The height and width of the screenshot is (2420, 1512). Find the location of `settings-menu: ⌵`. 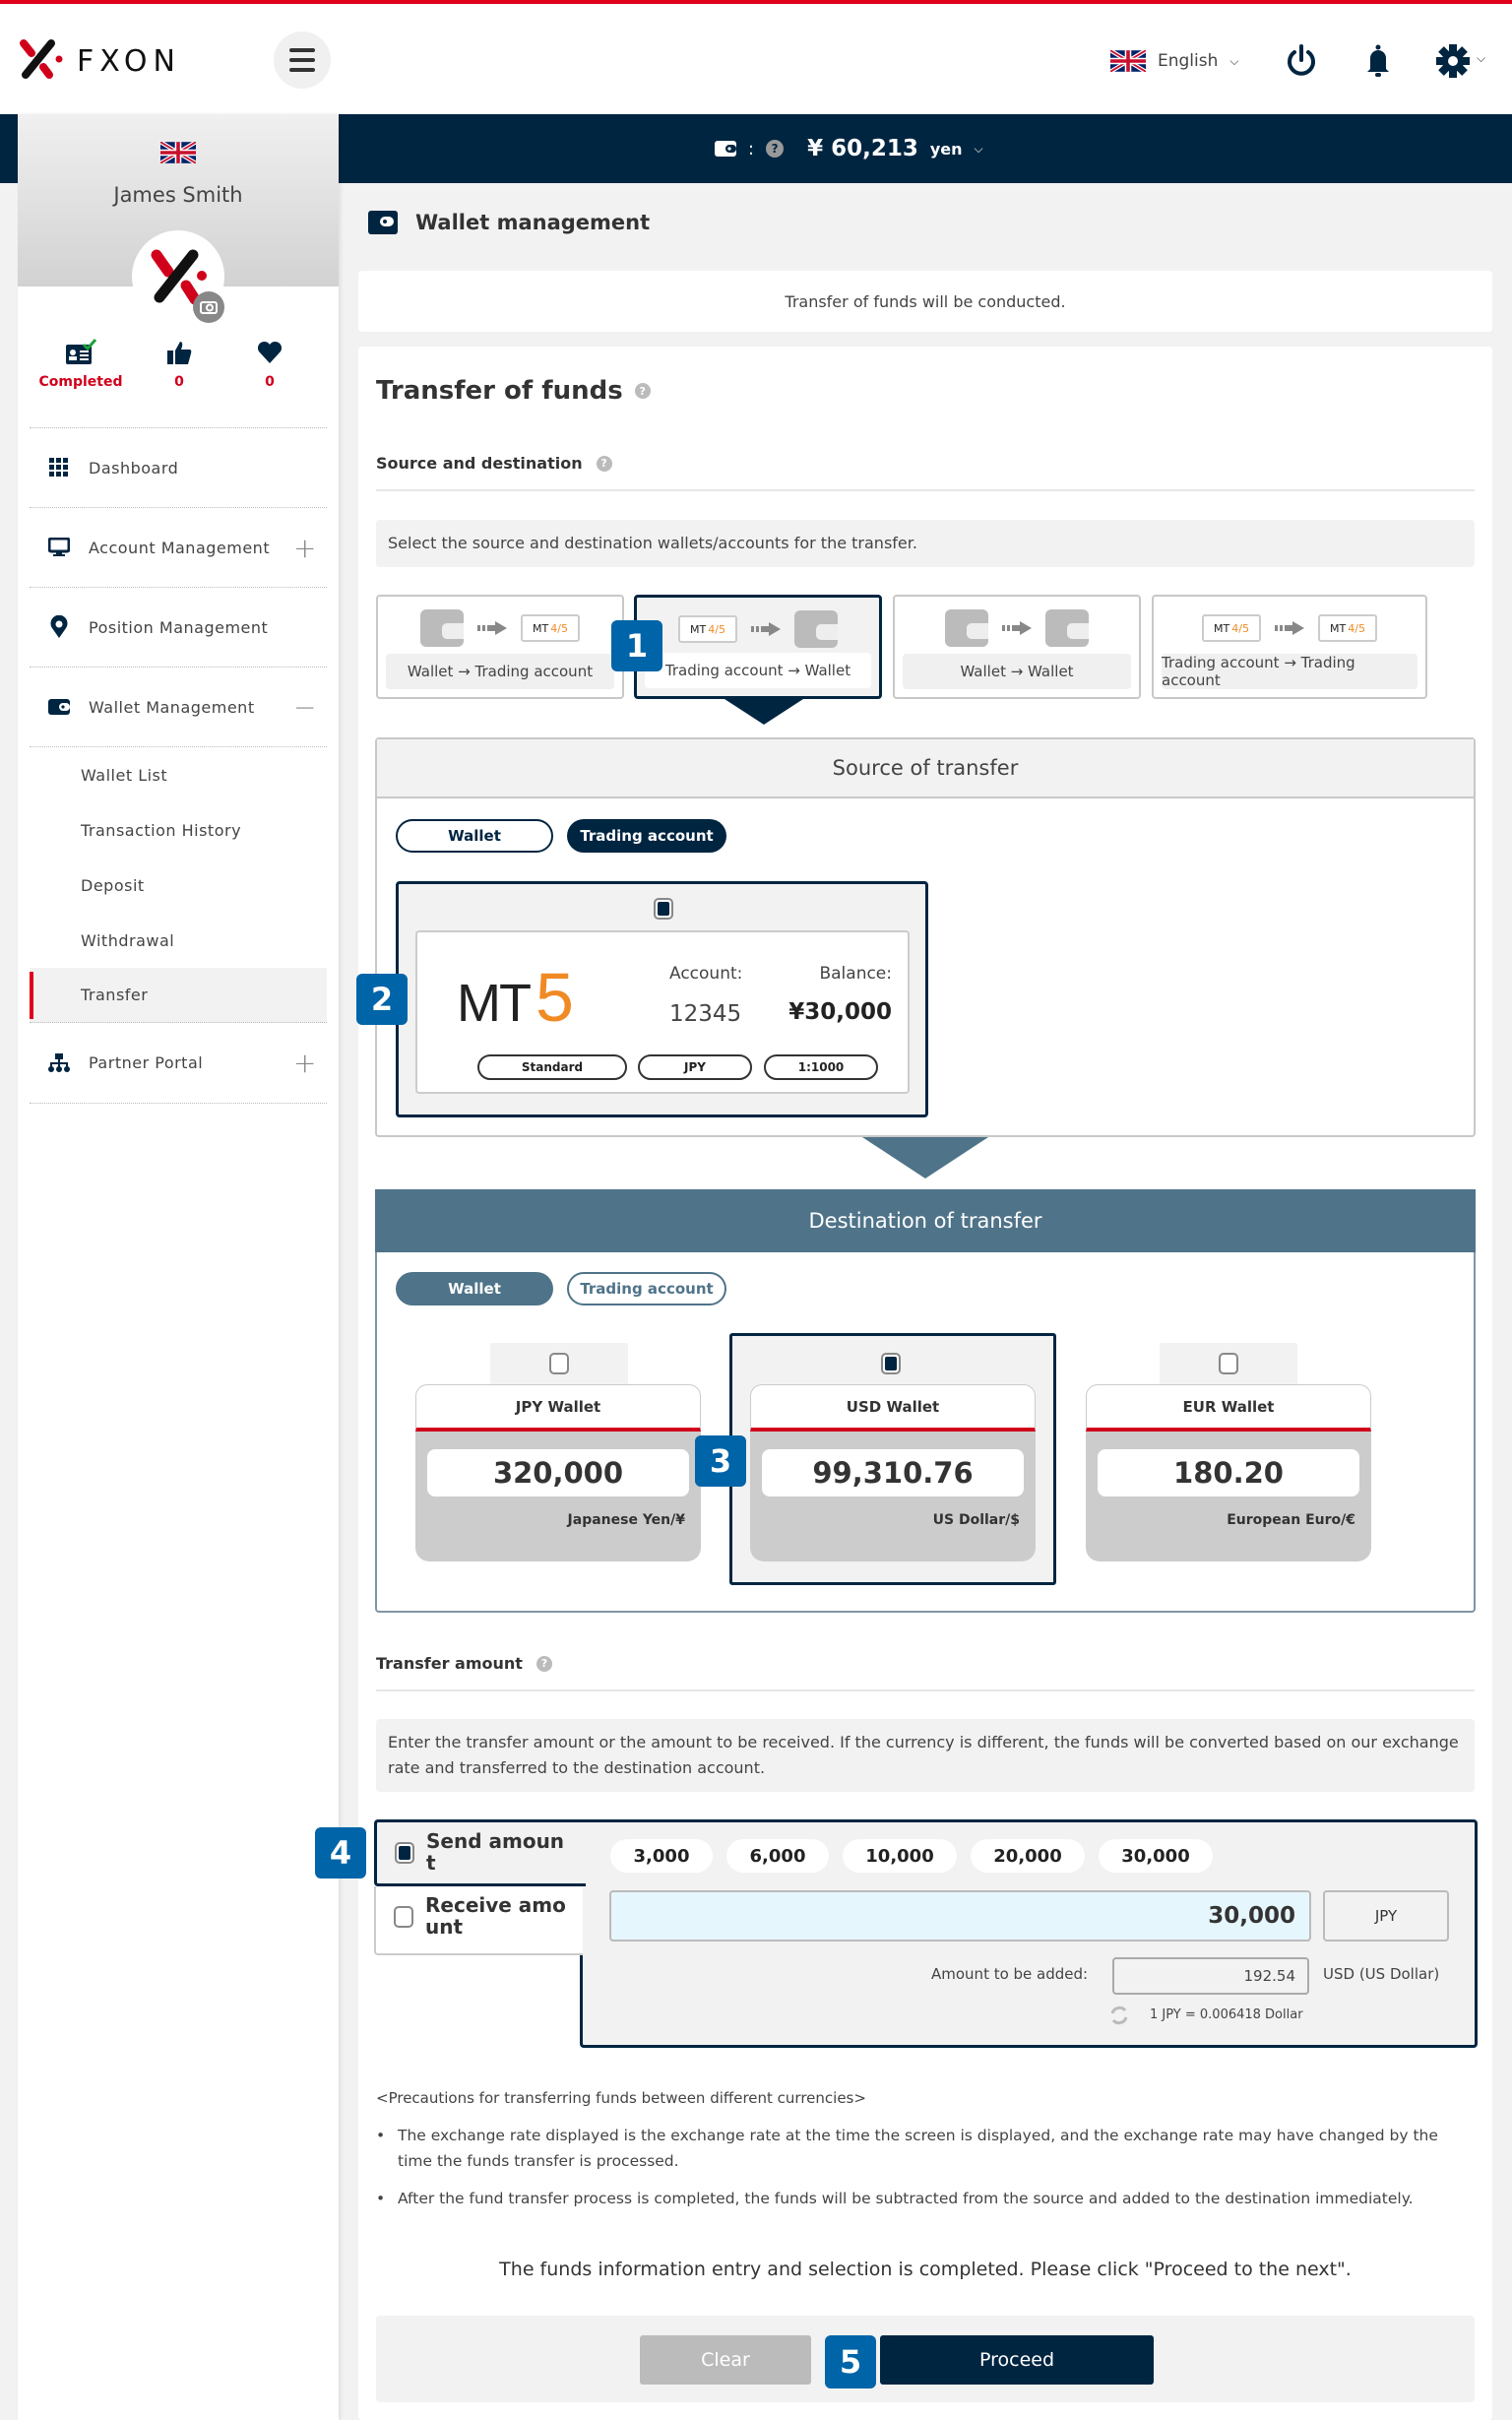

settings-menu: ⌵ is located at coordinates (1464, 61).